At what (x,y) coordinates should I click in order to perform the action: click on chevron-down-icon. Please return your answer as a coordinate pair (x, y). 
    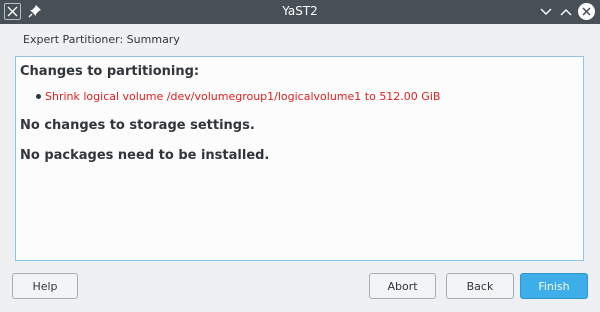
    Looking at the image, I should click on (546, 11).